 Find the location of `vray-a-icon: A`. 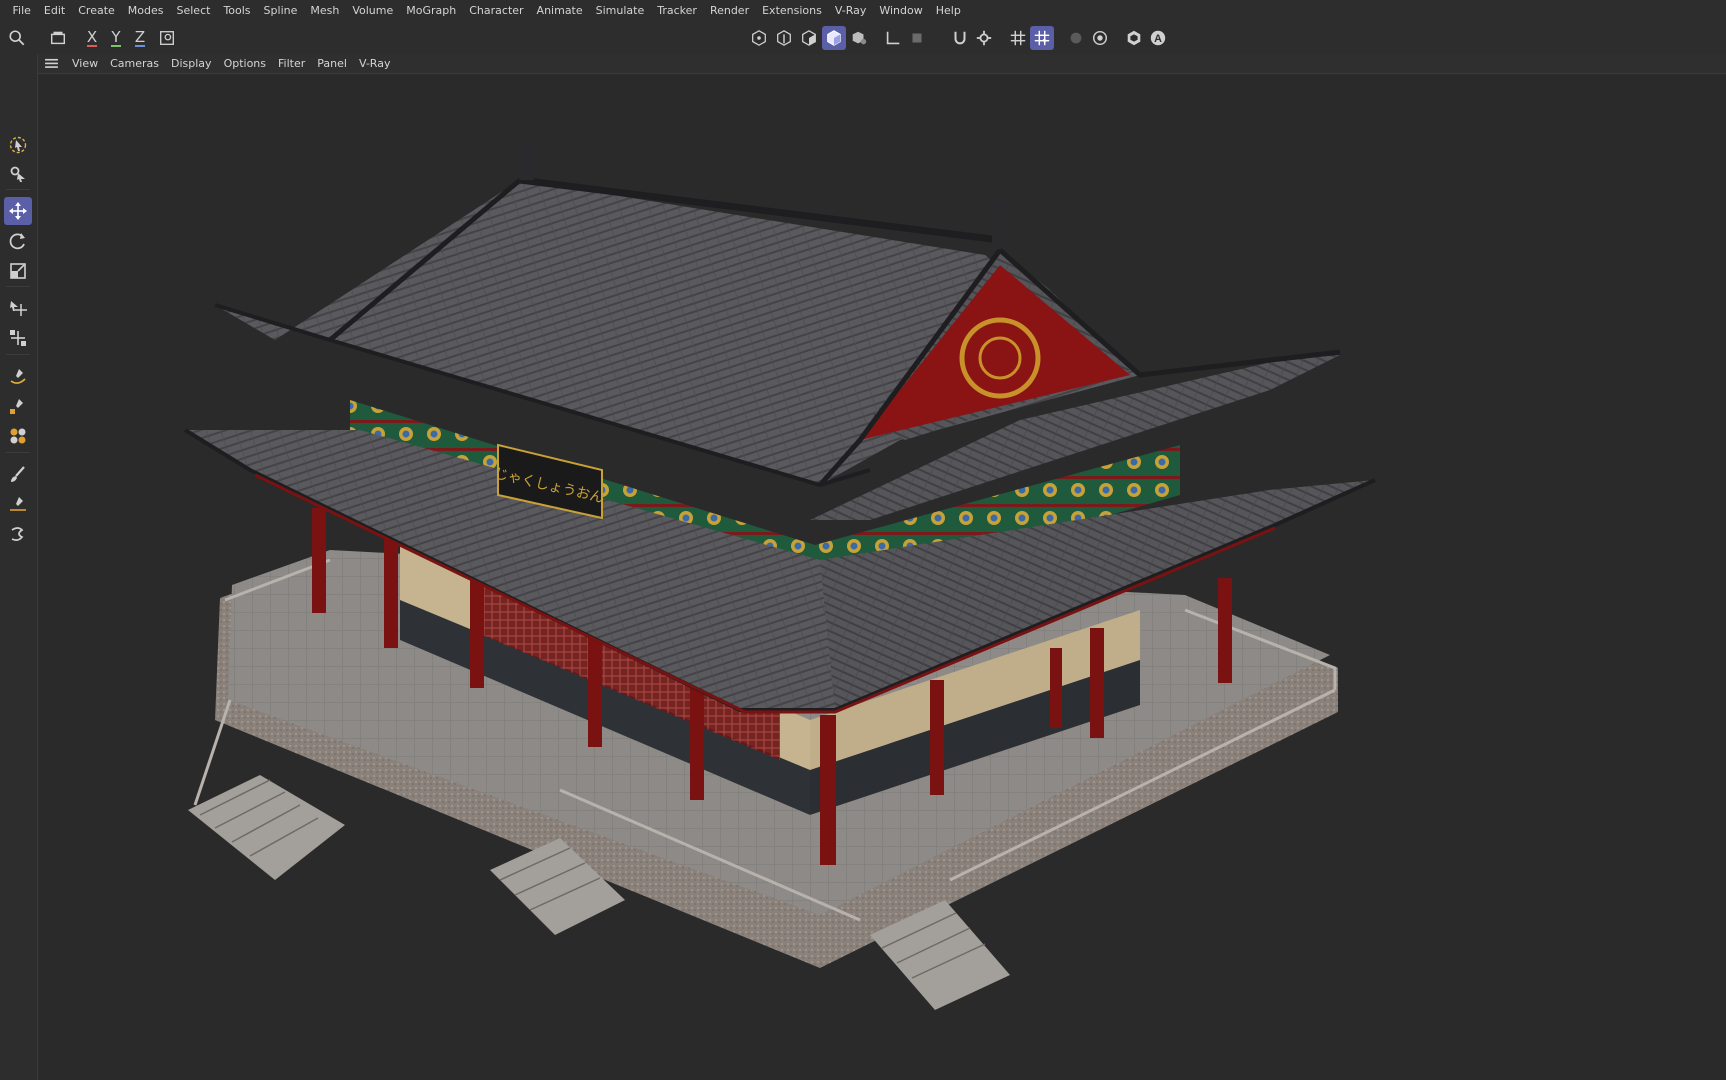

vray-a-icon: A is located at coordinates (1158, 38).